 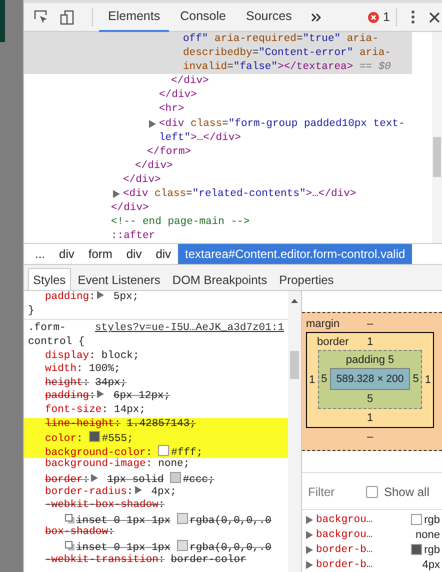 What do you see at coordinates (119, 279) in the screenshot?
I see `sidebar-tab: Event Listeners` at bounding box center [119, 279].